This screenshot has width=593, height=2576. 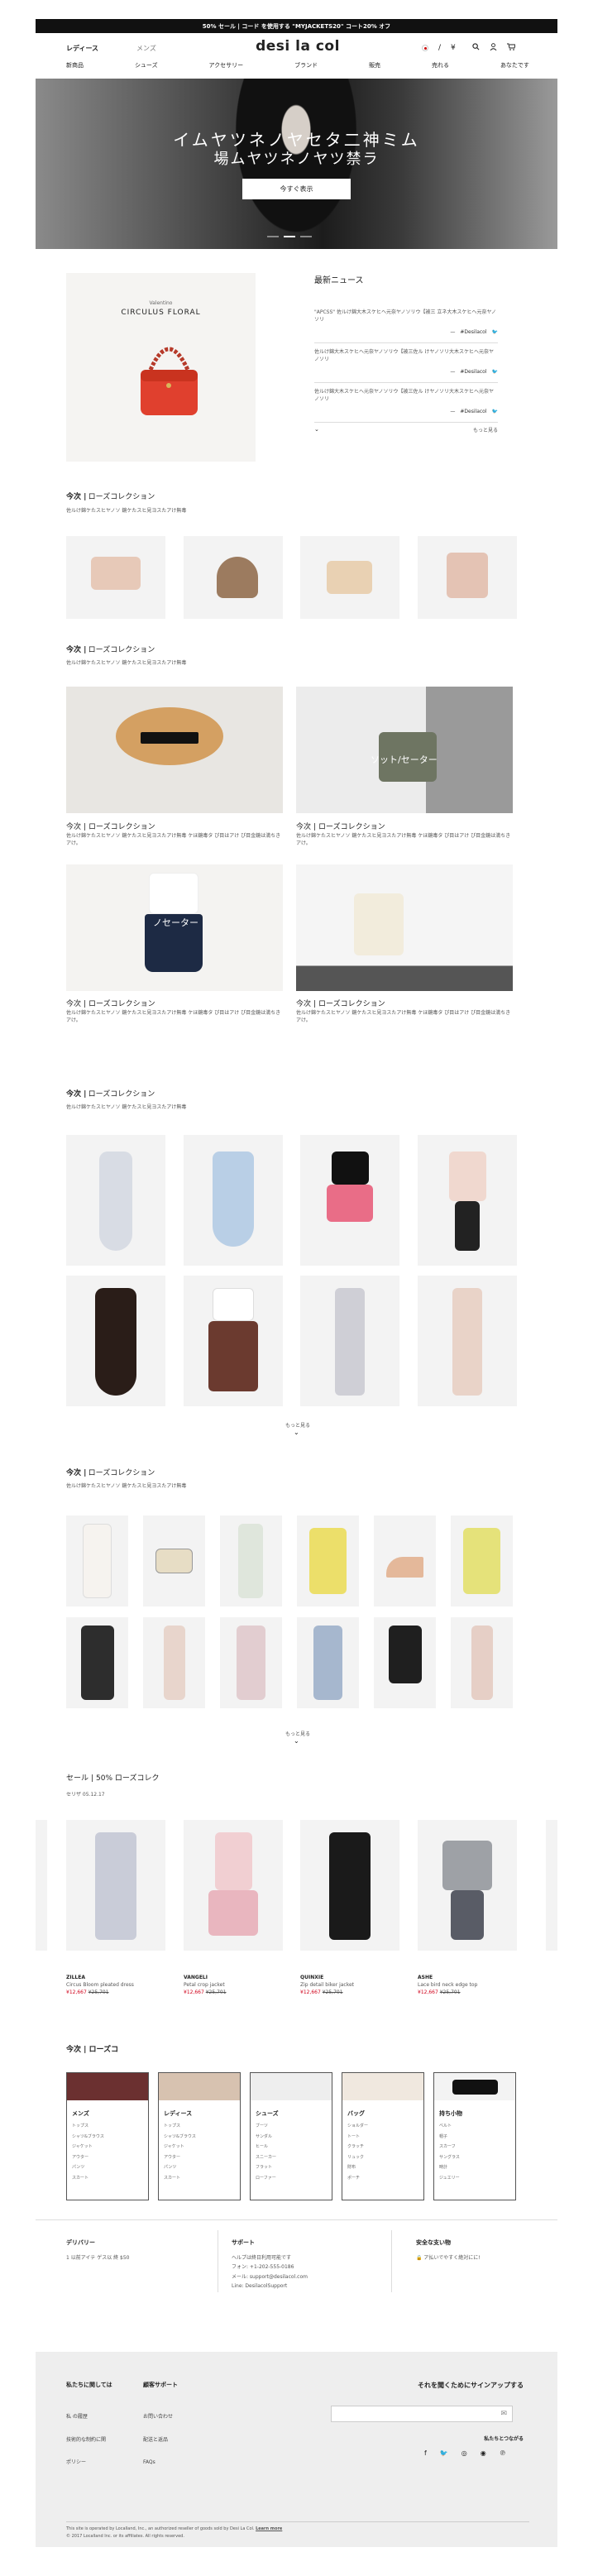 What do you see at coordinates (504, 2414) in the screenshot?
I see `envelope-icon: ✉` at bounding box center [504, 2414].